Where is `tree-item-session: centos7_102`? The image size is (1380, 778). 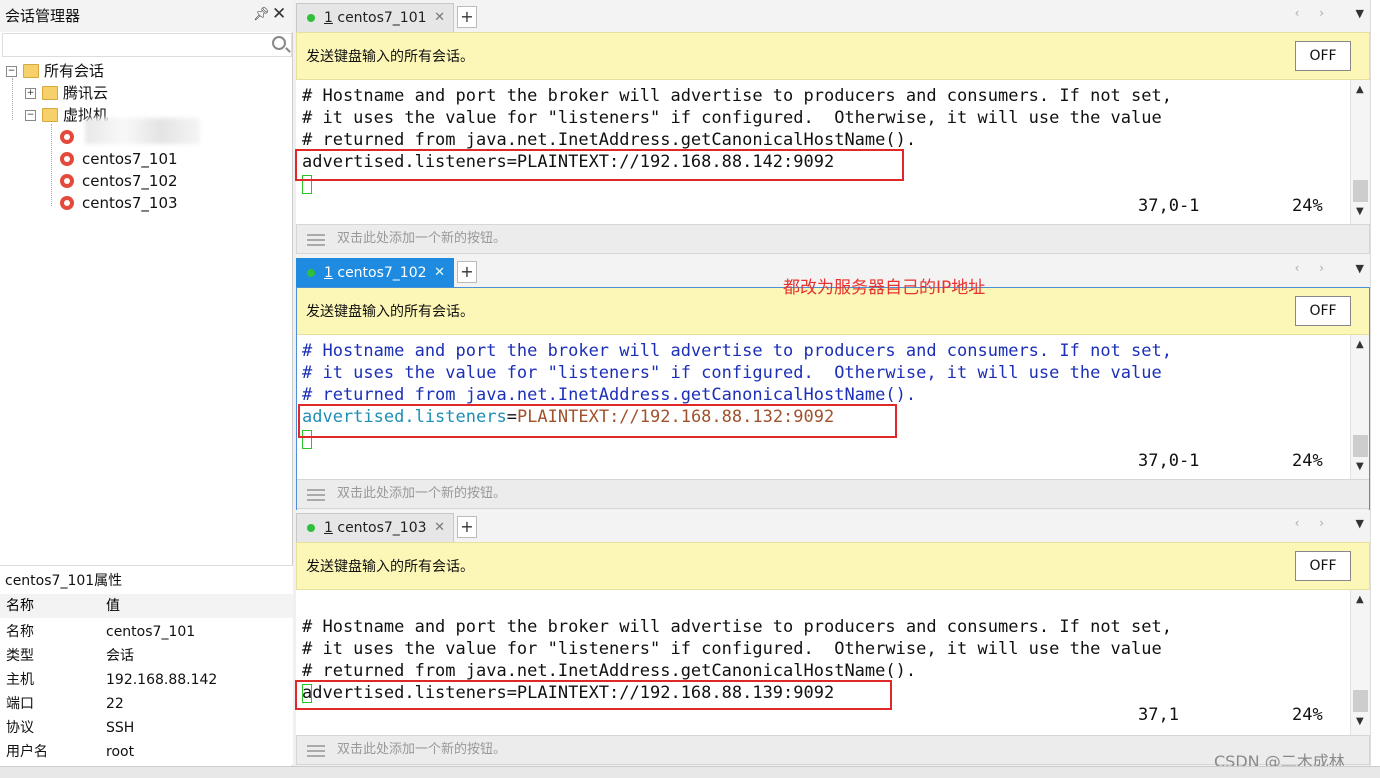 tree-item-session: centos7_102 is located at coordinates (119, 181).